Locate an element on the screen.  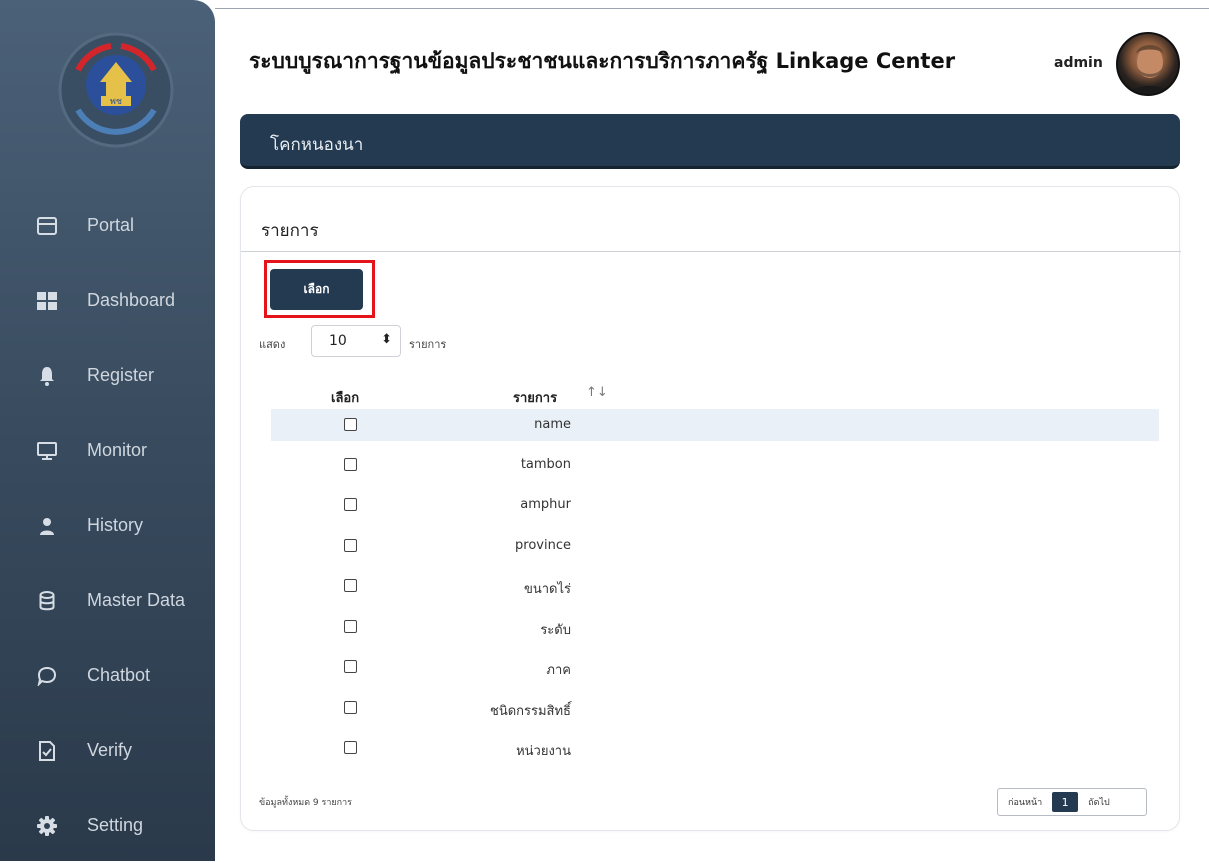
table-row: ภาค is located at coordinates (715, 667).